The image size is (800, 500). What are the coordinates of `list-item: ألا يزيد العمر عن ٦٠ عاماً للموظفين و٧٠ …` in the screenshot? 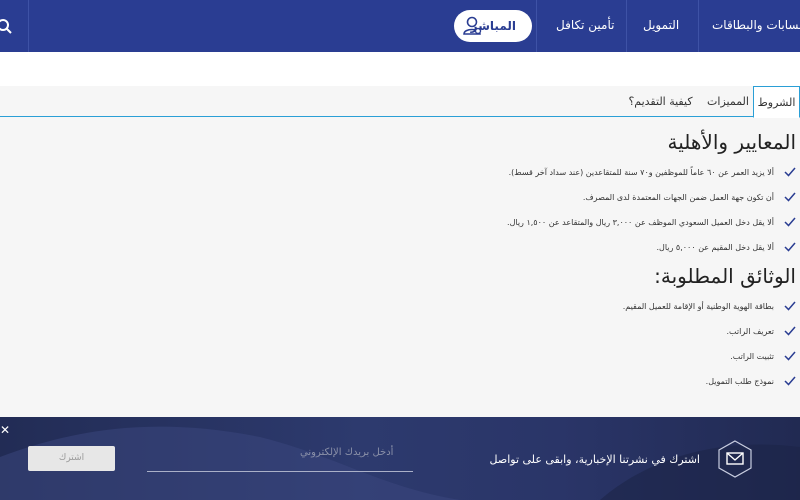 It's located at (652, 172).